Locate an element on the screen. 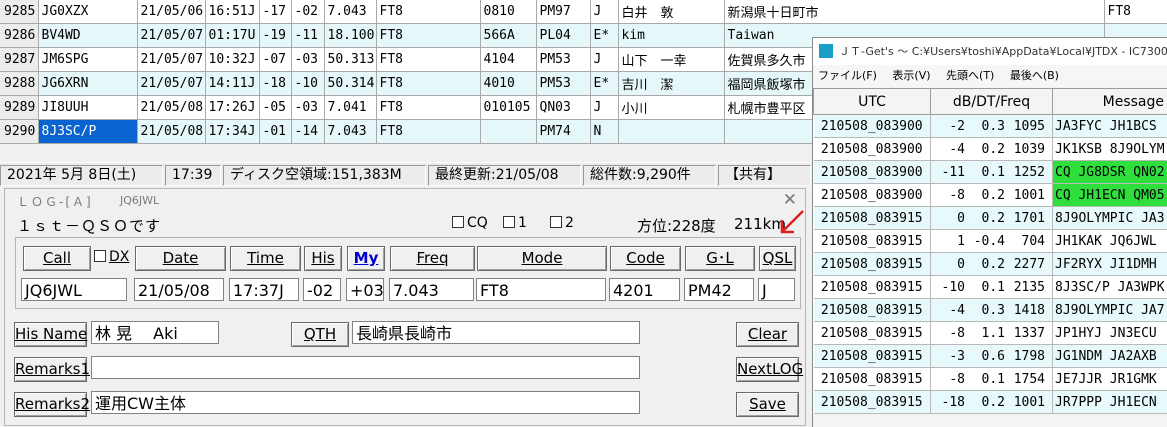 This screenshot has height=427, width=1167. decode-row: 210508_083900-20.31095JA3FYC JH1BCS is located at coordinates (990, 126).